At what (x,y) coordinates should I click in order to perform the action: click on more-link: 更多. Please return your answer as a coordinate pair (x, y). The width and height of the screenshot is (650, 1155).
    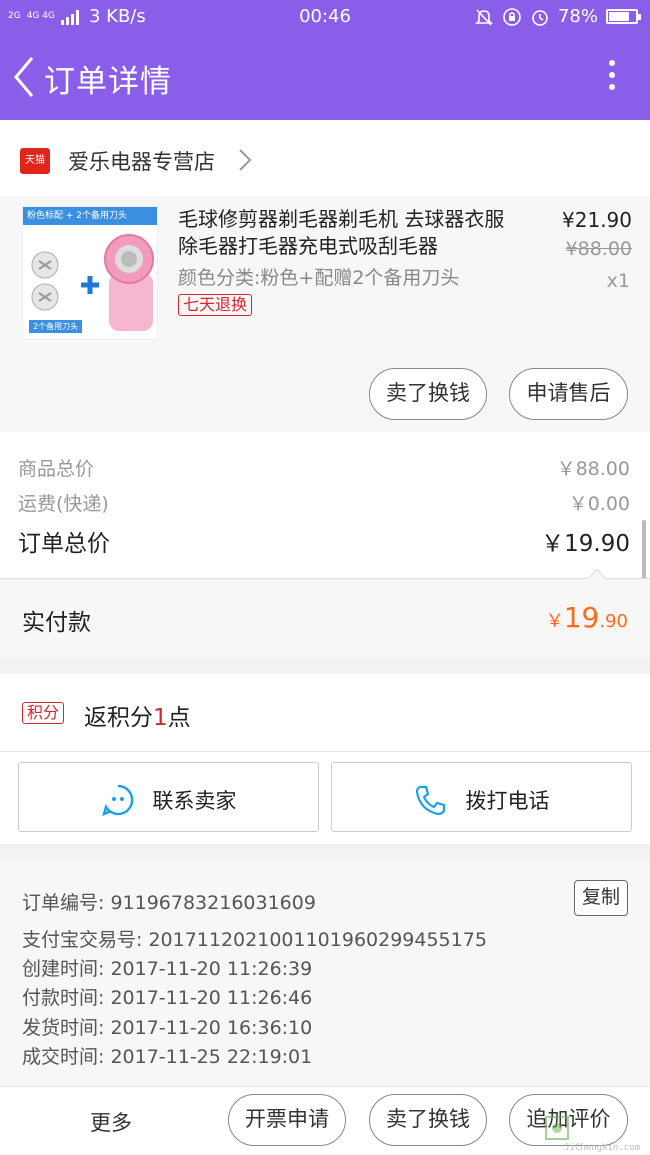
    Looking at the image, I should click on (111, 1122).